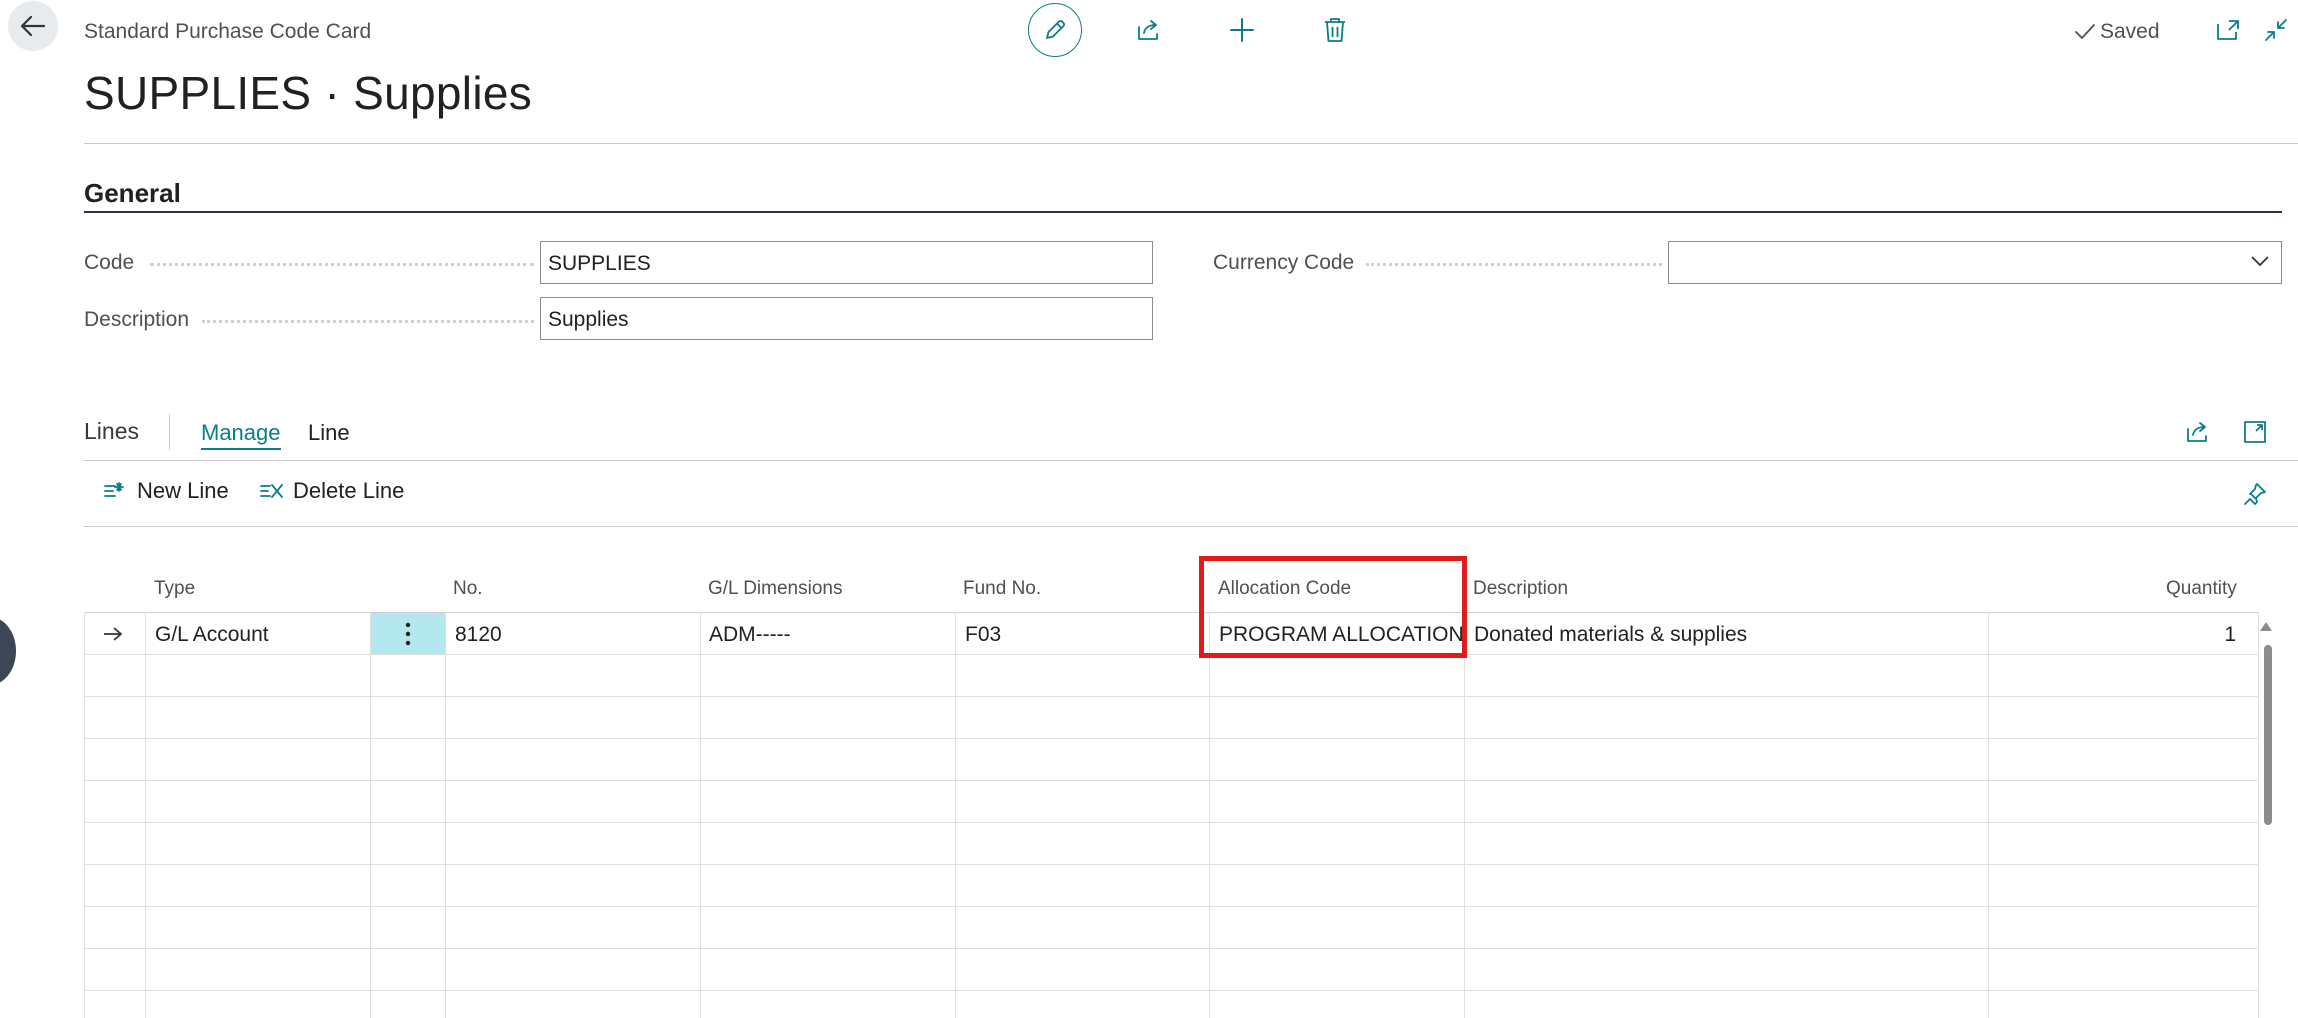 The width and height of the screenshot is (2298, 1018). What do you see at coordinates (228, 31) in the screenshot?
I see `breadcrumb: Standard Purchase Code Card` at bounding box center [228, 31].